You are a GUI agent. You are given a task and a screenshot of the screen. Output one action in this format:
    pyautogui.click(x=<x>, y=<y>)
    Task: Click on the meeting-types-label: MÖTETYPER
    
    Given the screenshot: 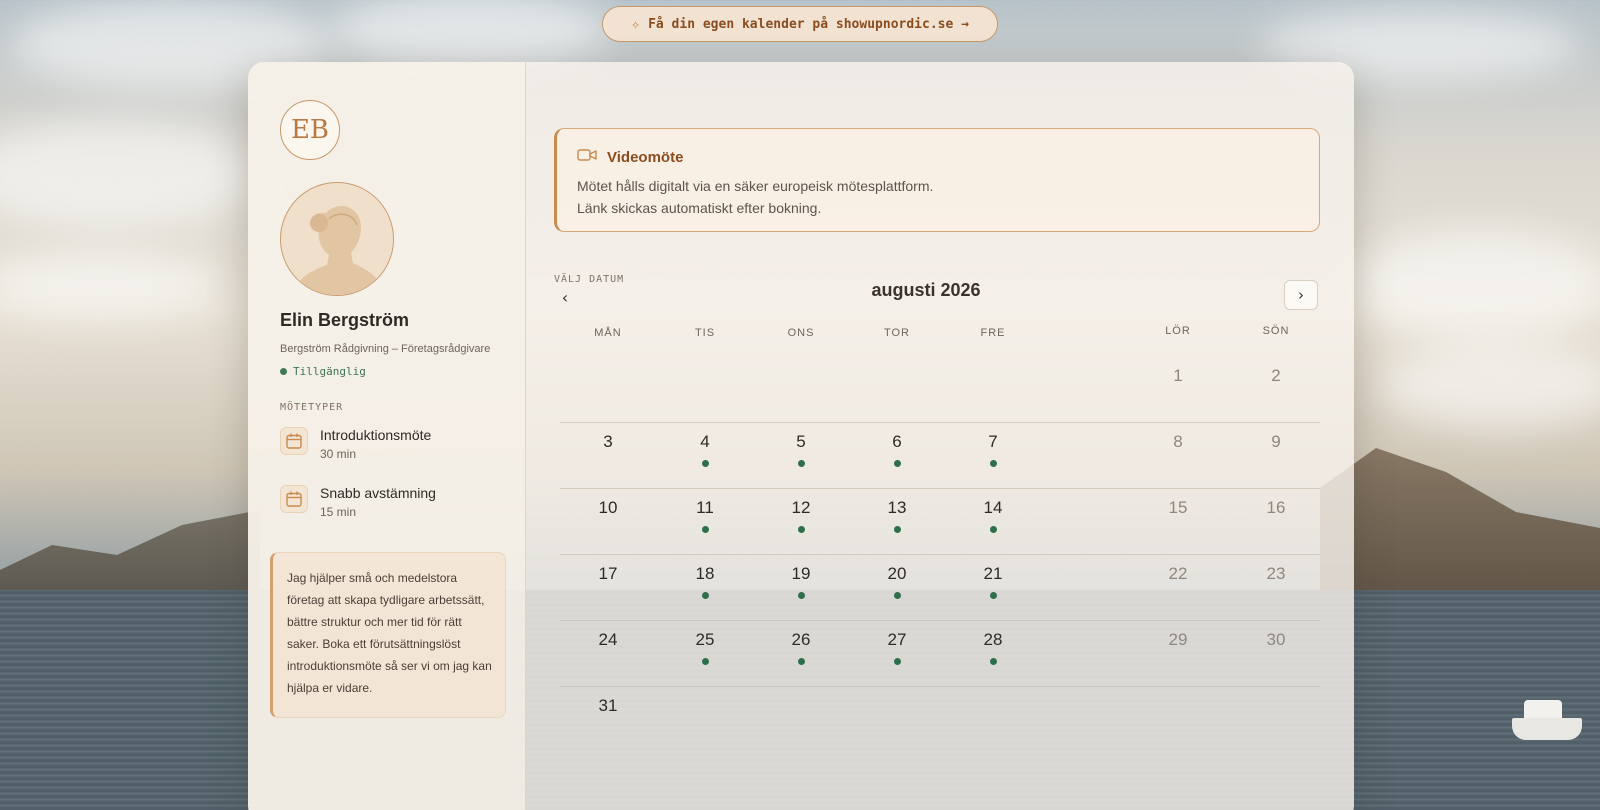 What is the action you would take?
    pyautogui.click(x=312, y=407)
    